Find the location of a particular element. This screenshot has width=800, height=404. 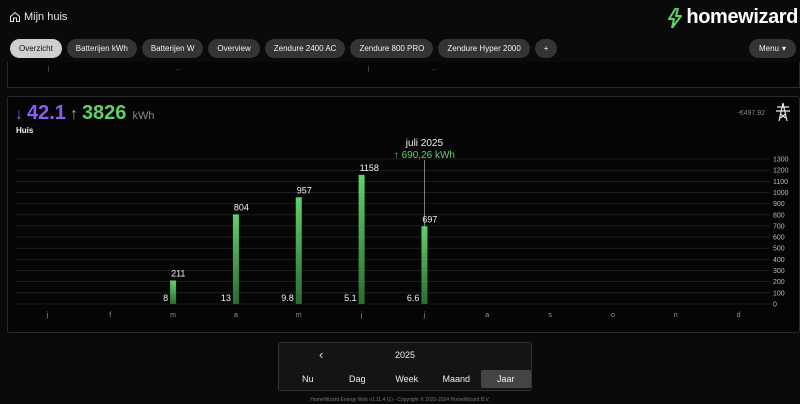

period-year: 2025 is located at coordinates (405, 355).